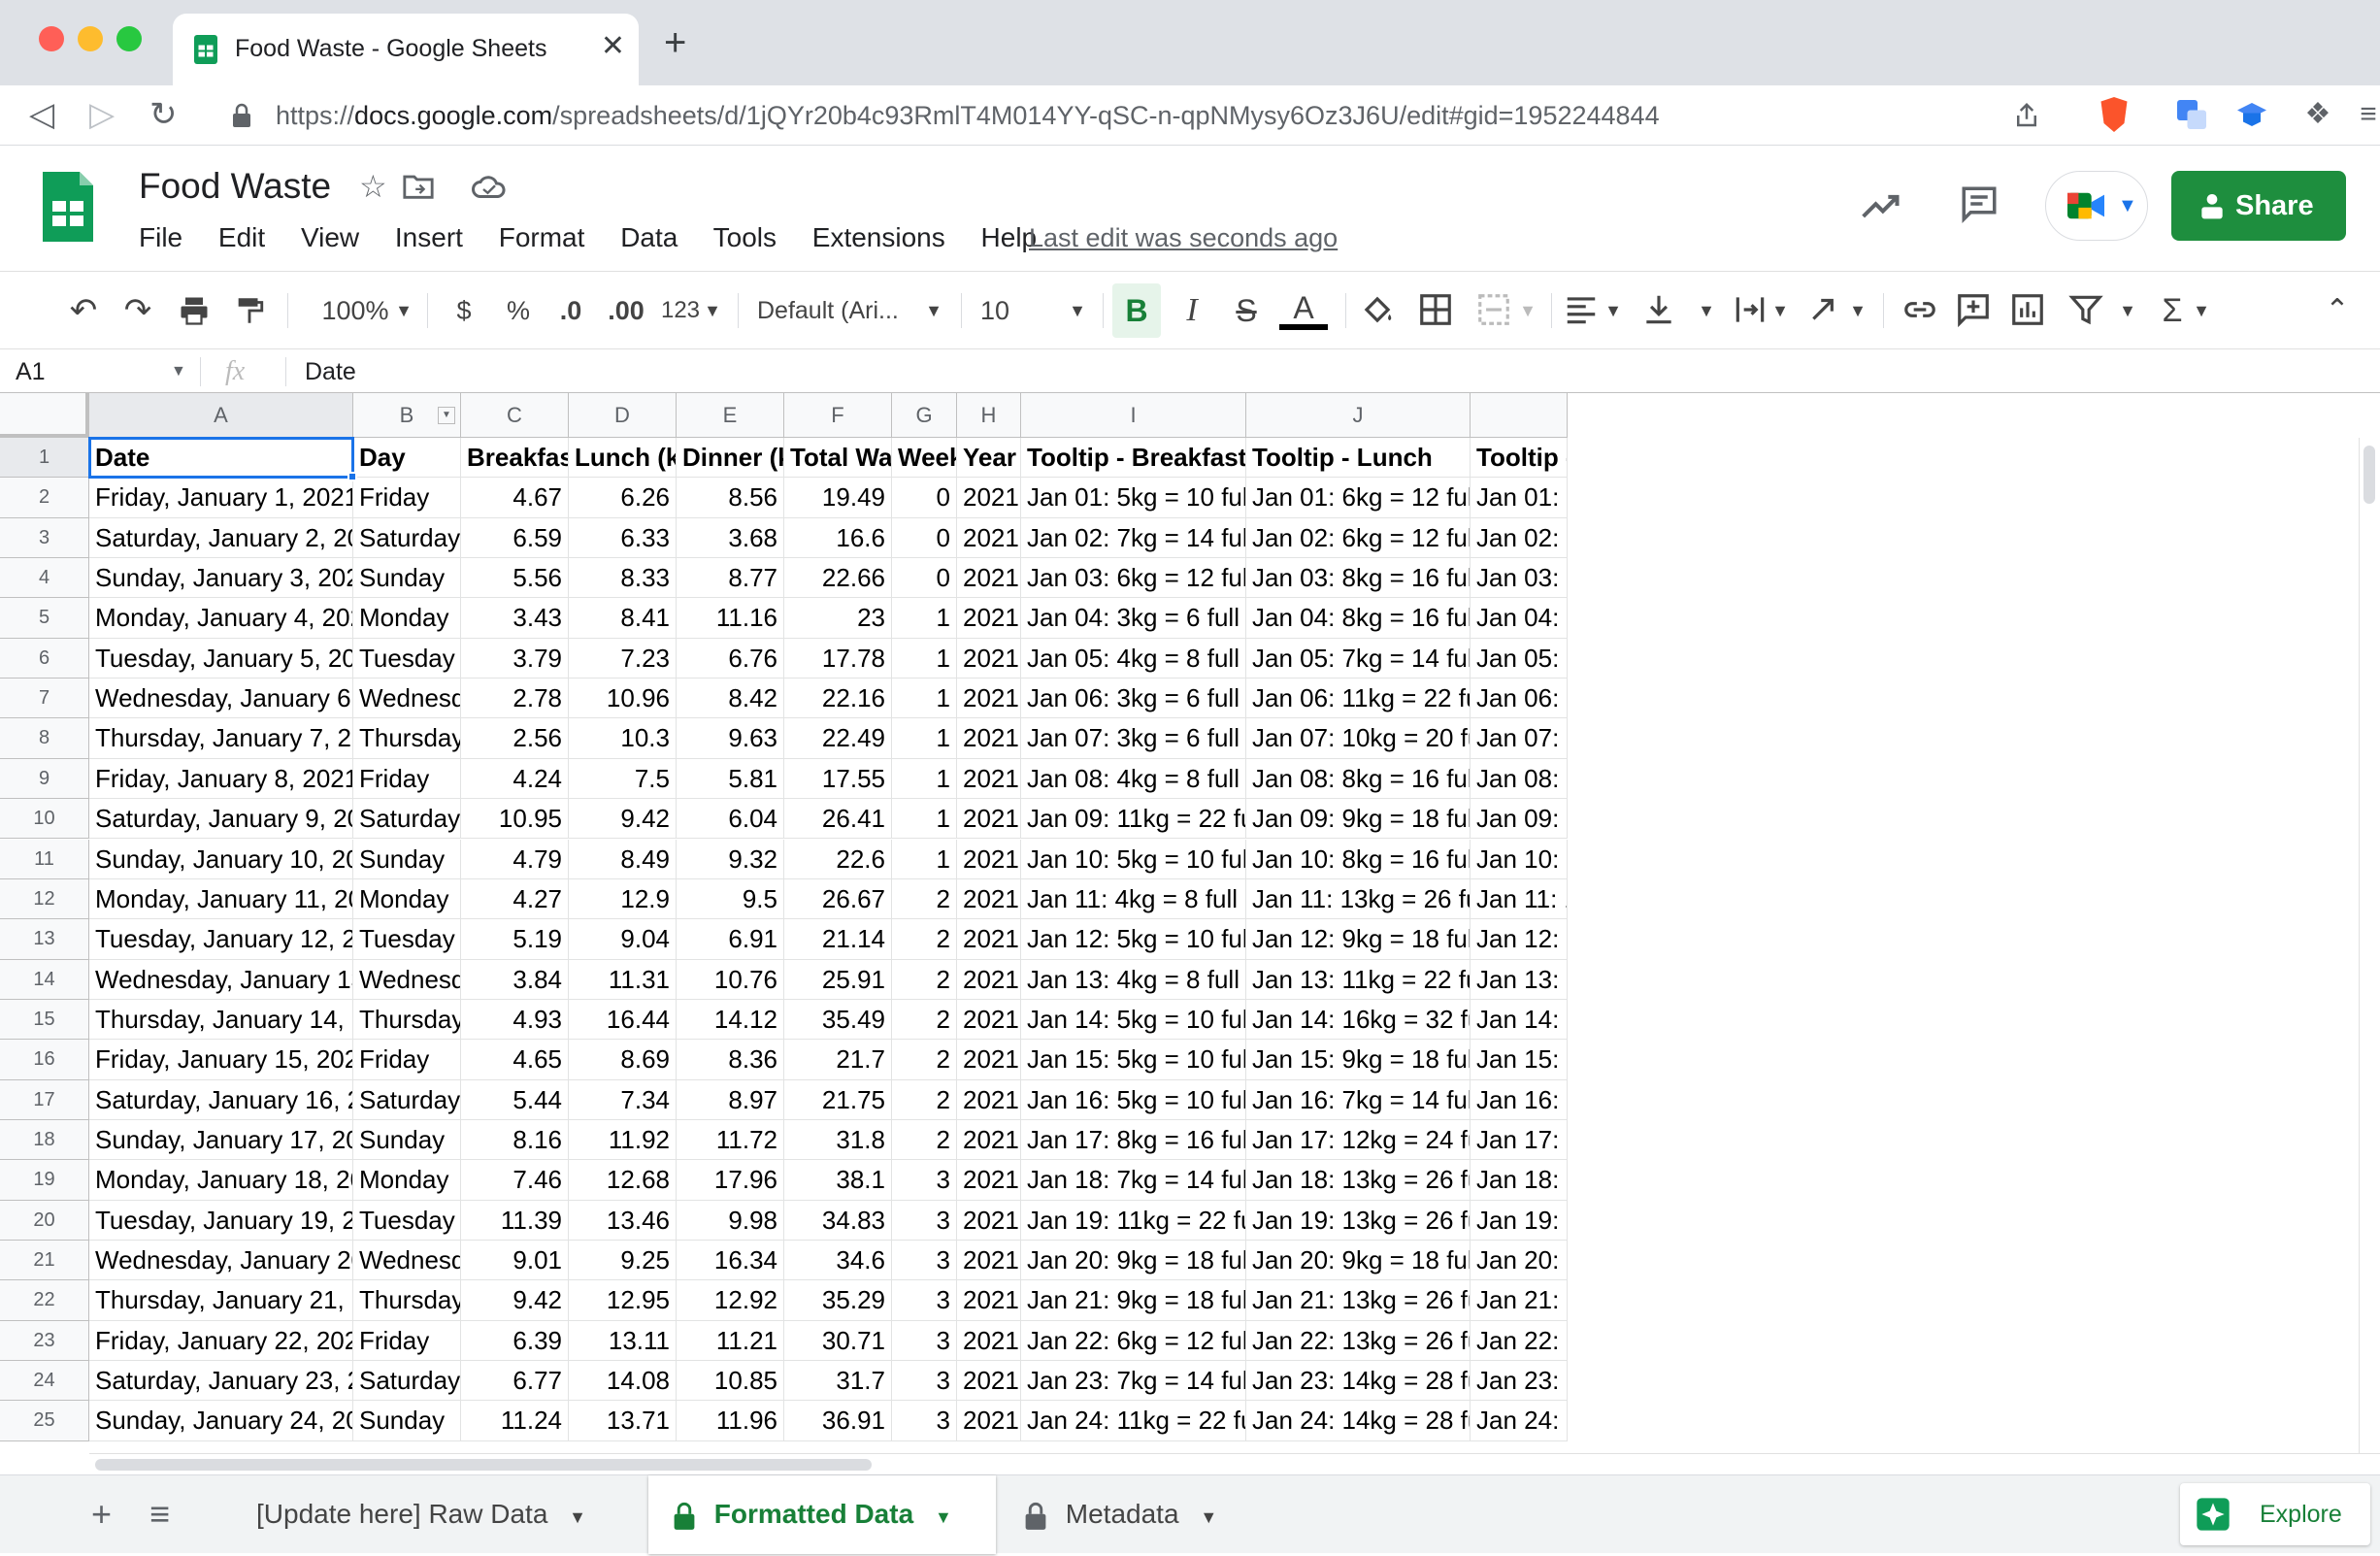 This screenshot has width=2380, height=1556. I want to click on table-cell: 0, so click(924, 578).